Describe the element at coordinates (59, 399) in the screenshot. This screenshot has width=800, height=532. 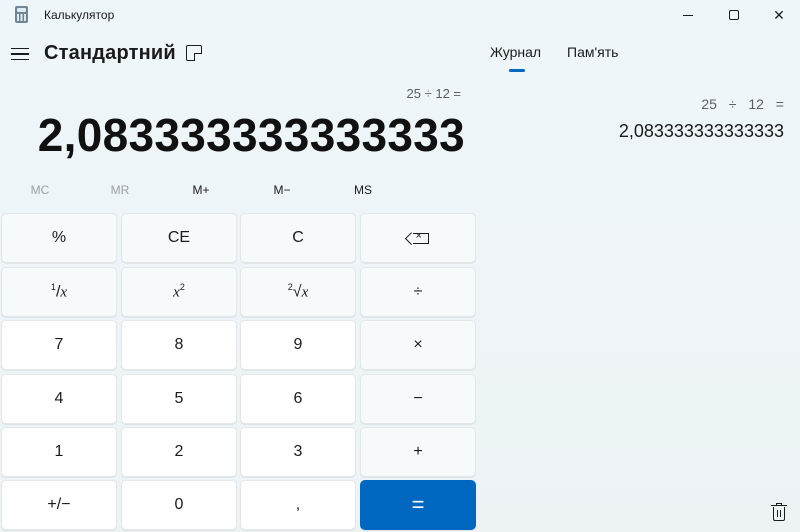
I see `digit-4-button: 4` at that location.